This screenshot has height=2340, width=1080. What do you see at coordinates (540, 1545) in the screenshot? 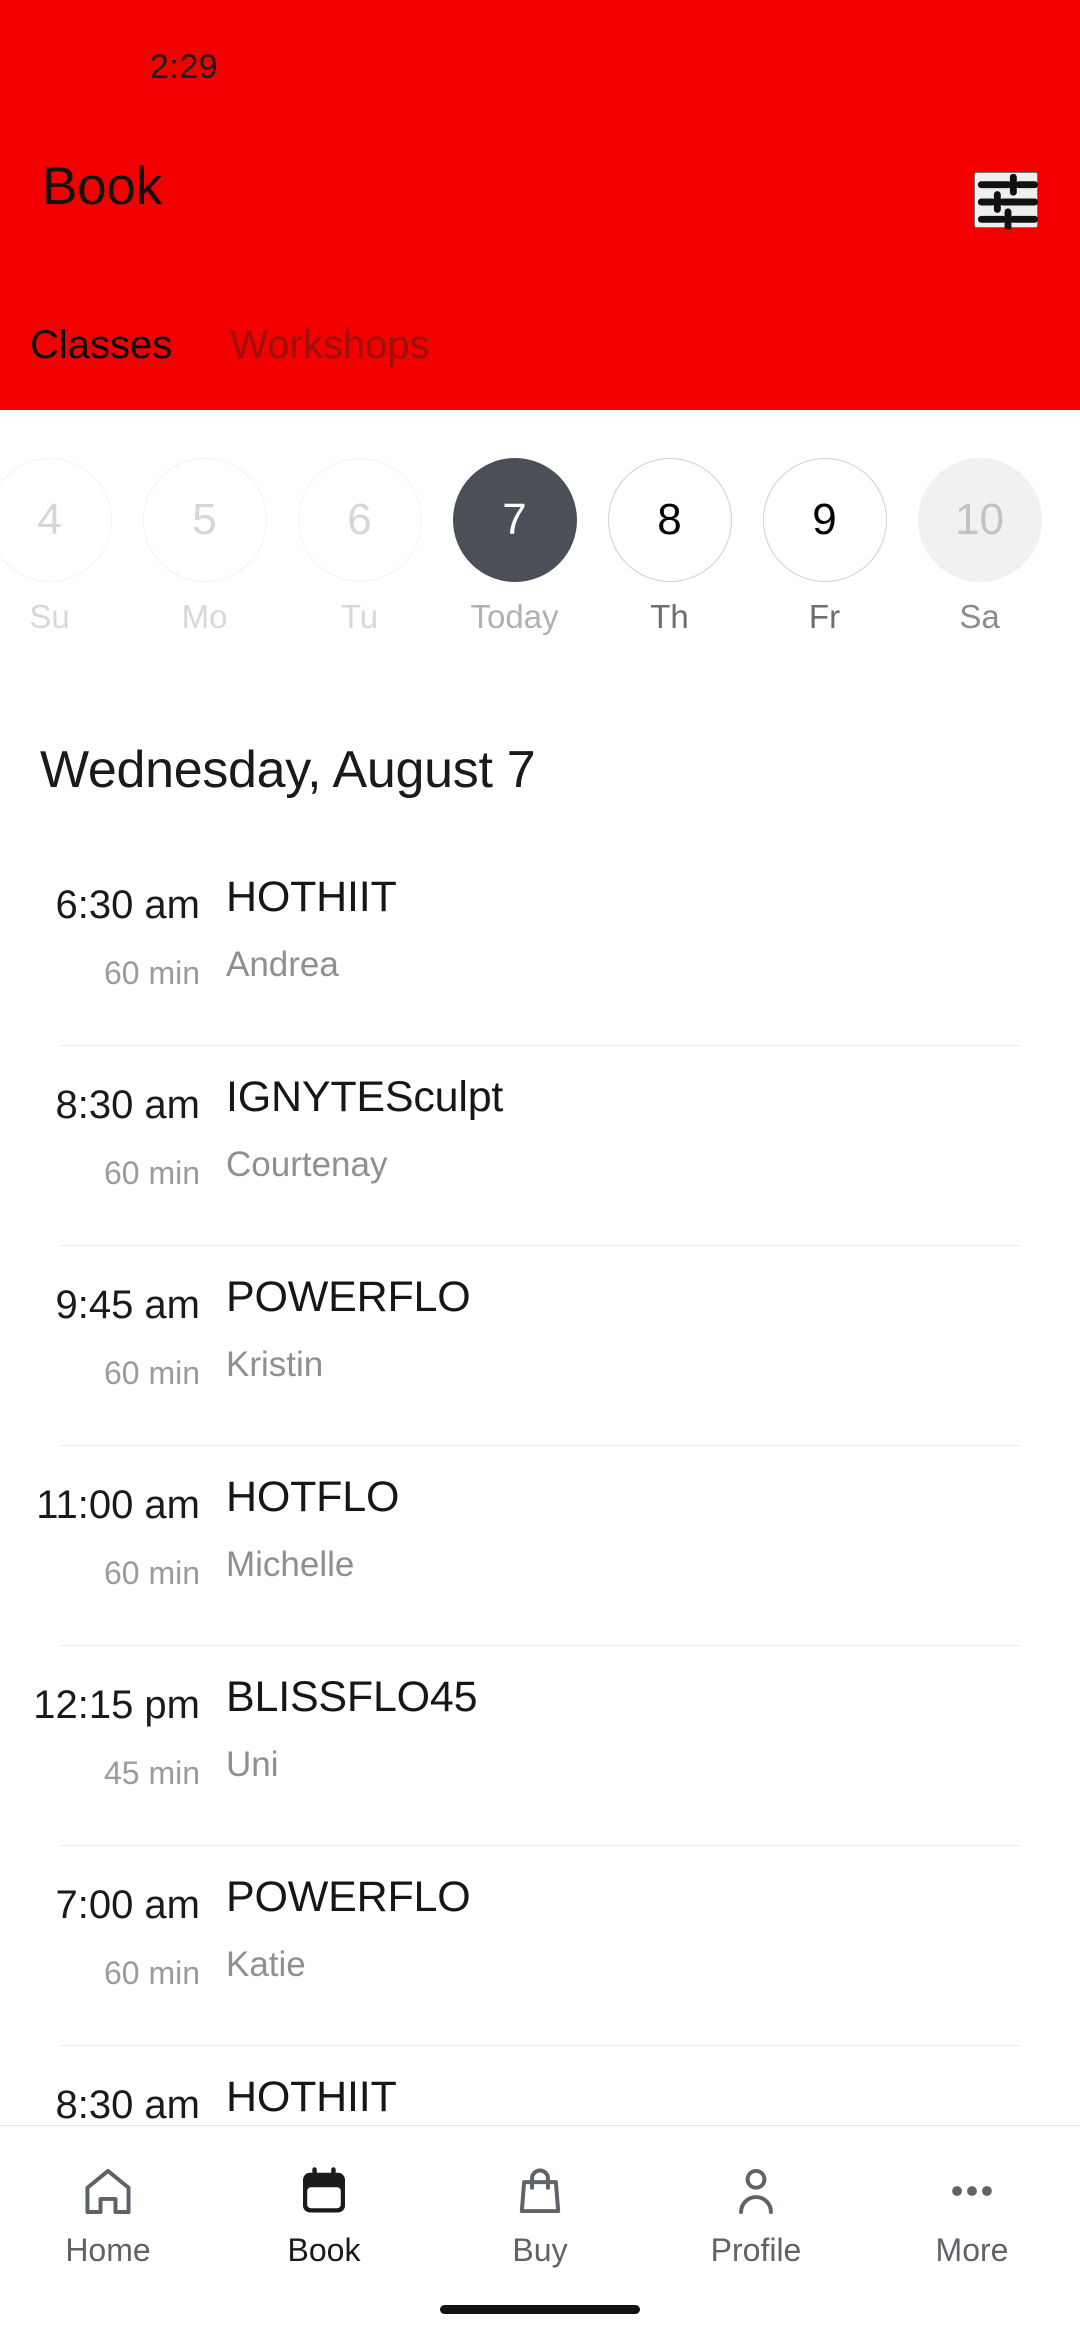
I see `class-row: 11:00 am 60 min HOTFLO Michelle` at bounding box center [540, 1545].